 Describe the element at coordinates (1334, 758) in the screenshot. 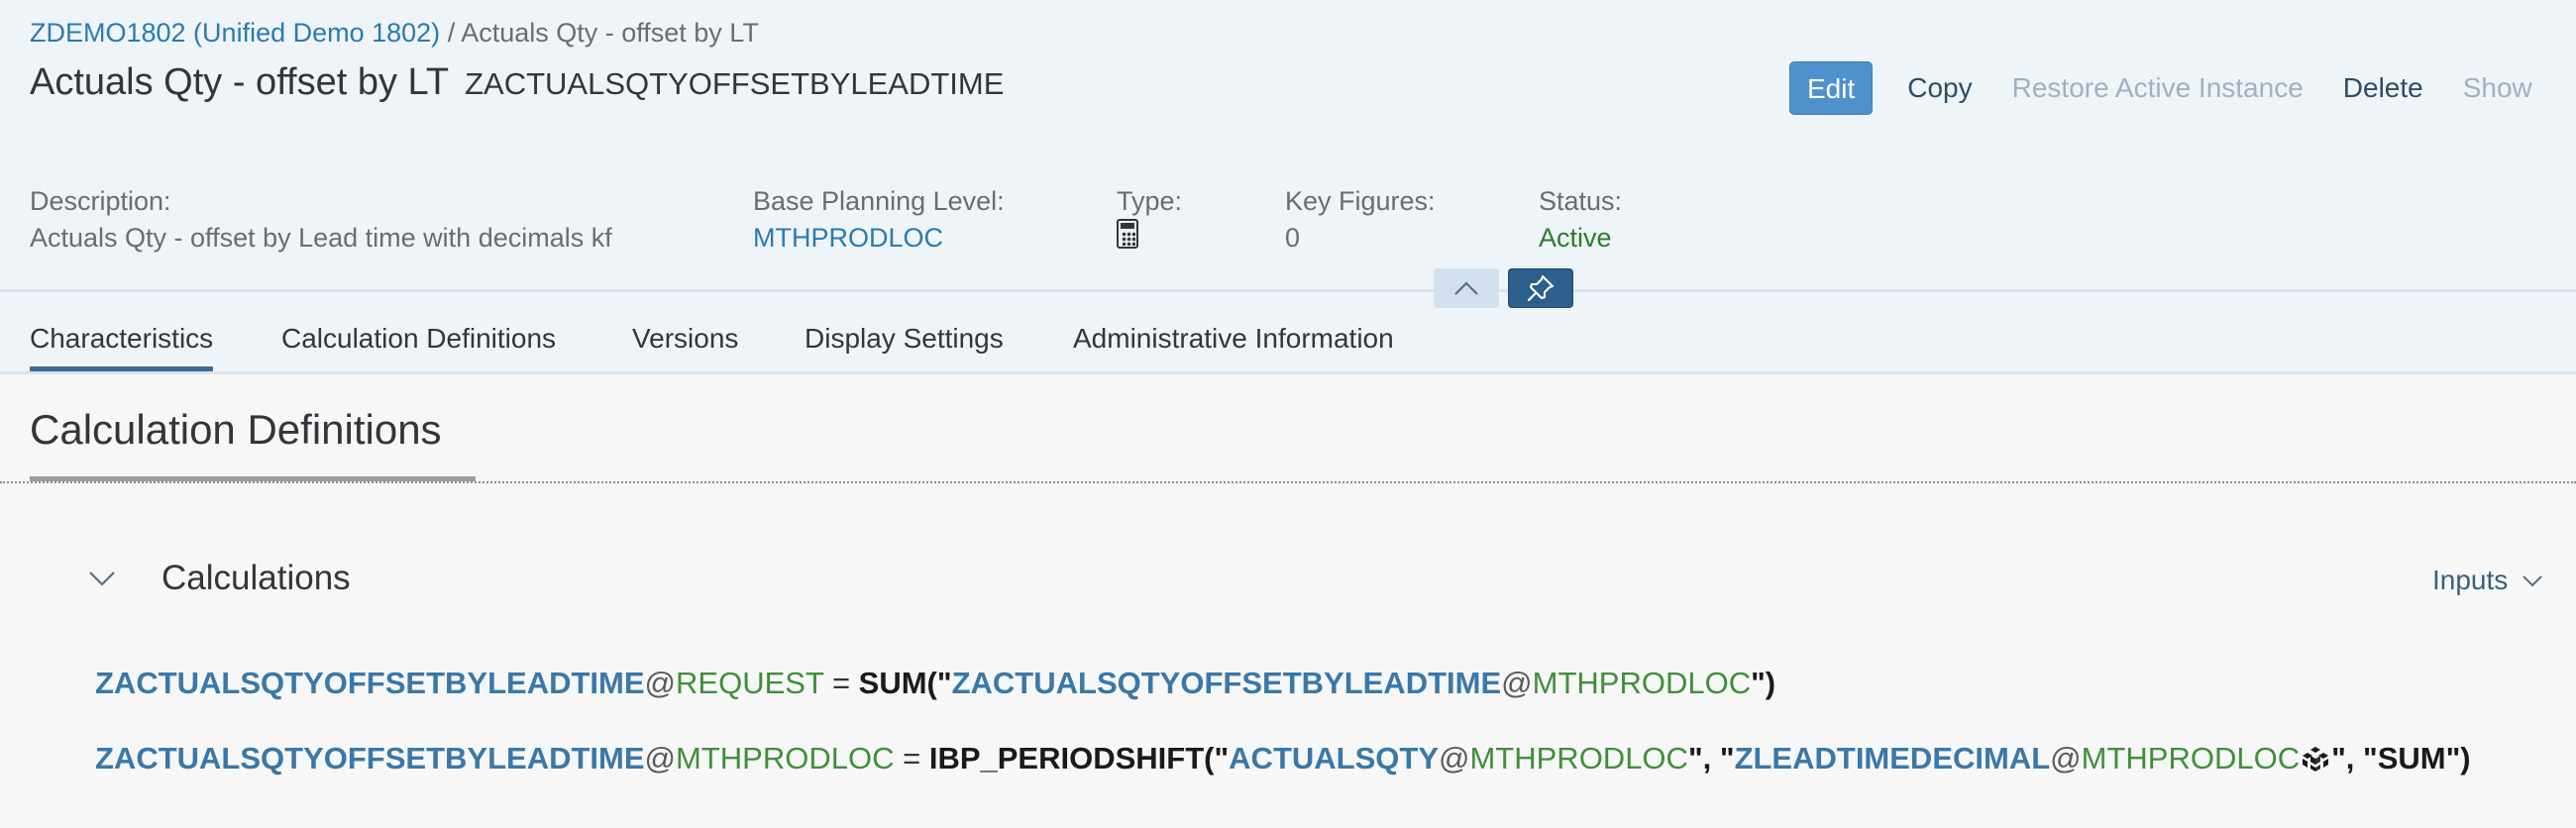

I see `formula-arg1-kf: ACTUALSQTY` at that location.